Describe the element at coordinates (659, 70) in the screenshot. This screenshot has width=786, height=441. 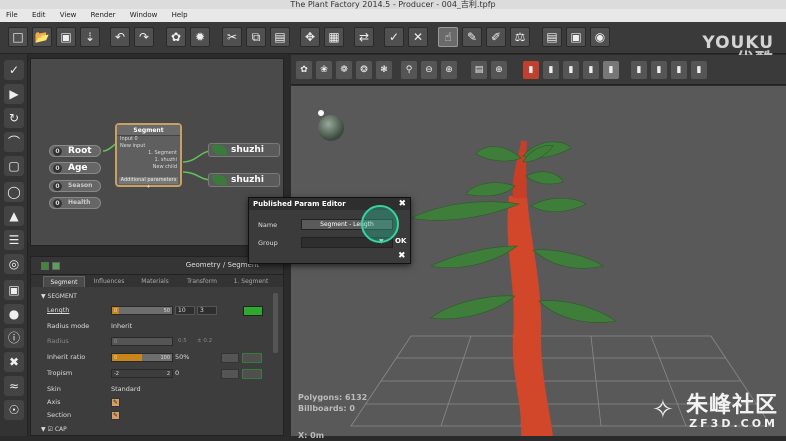
I see `display-icon-2: ▮` at that location.